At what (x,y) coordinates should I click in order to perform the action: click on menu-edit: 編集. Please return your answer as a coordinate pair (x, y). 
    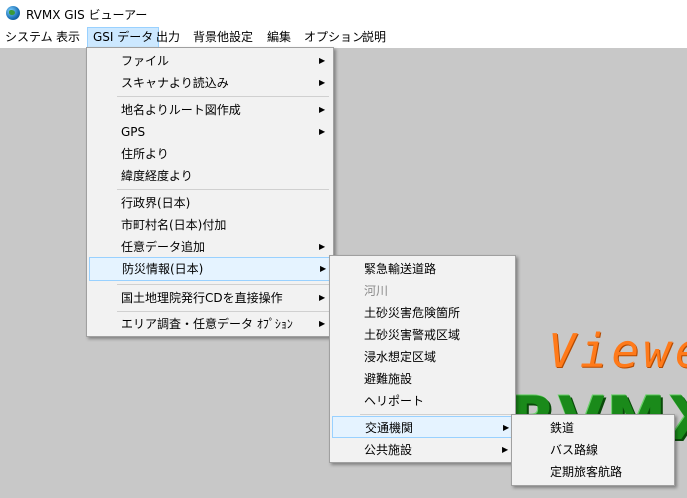
    Looking at the image, I should click on (279, 37).